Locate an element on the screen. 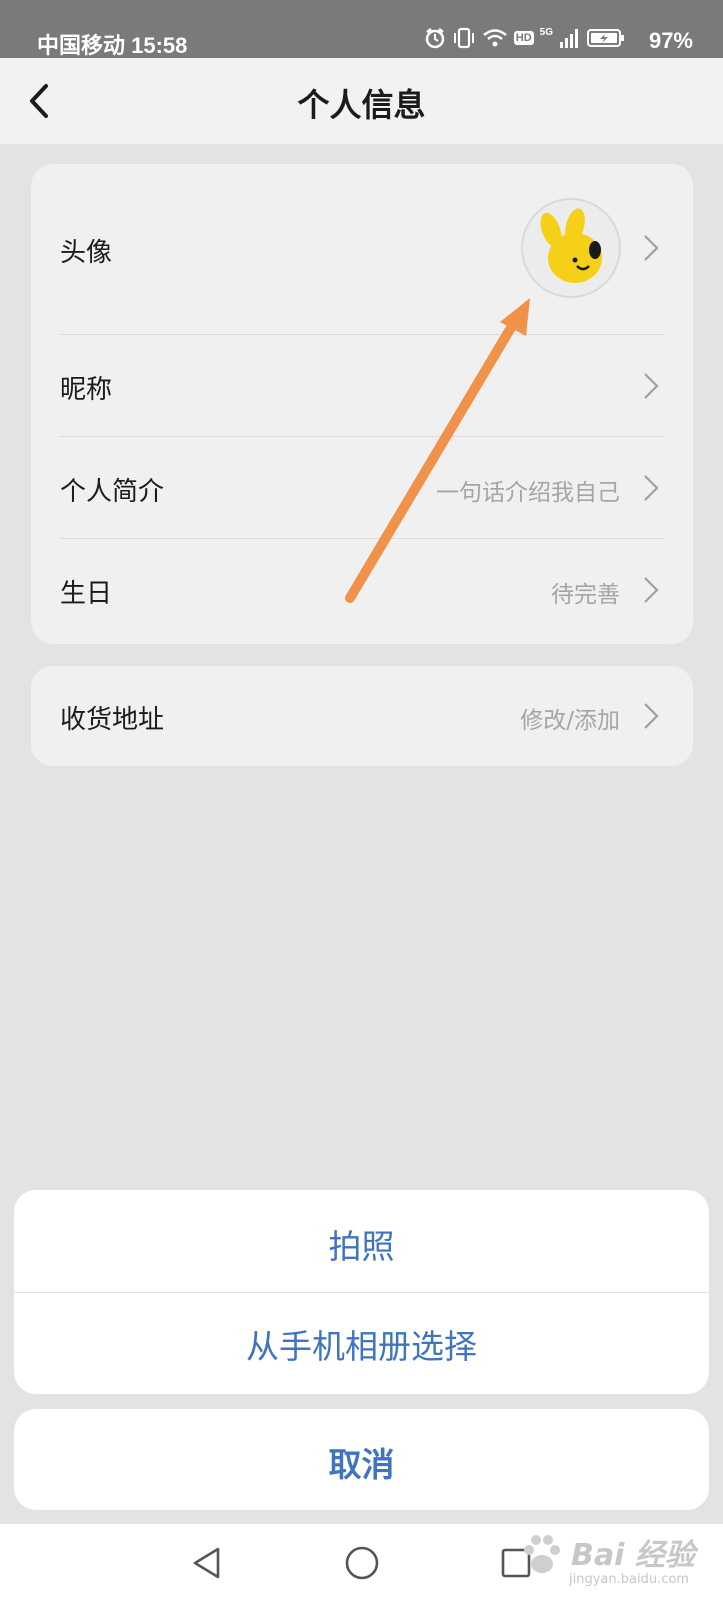  choose-from-album-button: 从手机相册选择 is located at coordinates (361, 1344).